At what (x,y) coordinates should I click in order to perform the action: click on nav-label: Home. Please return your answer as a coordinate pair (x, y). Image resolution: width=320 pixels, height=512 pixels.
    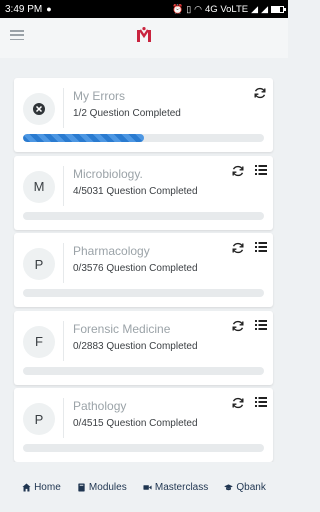
    Looking at the image, I should click on (47, 487).